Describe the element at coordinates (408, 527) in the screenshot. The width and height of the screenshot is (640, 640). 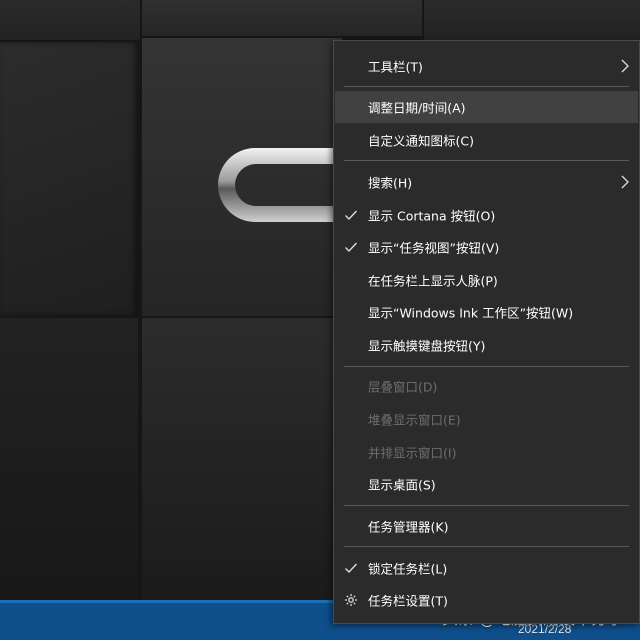
I see `menu-item-label: 任务管理器(K)` at that location.